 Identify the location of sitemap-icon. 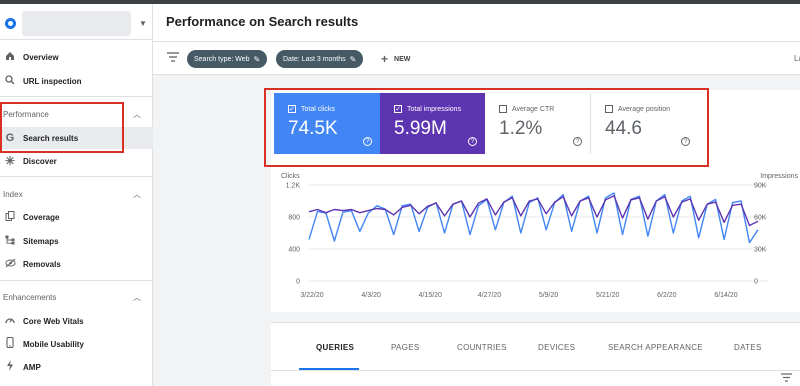
(10, 241).